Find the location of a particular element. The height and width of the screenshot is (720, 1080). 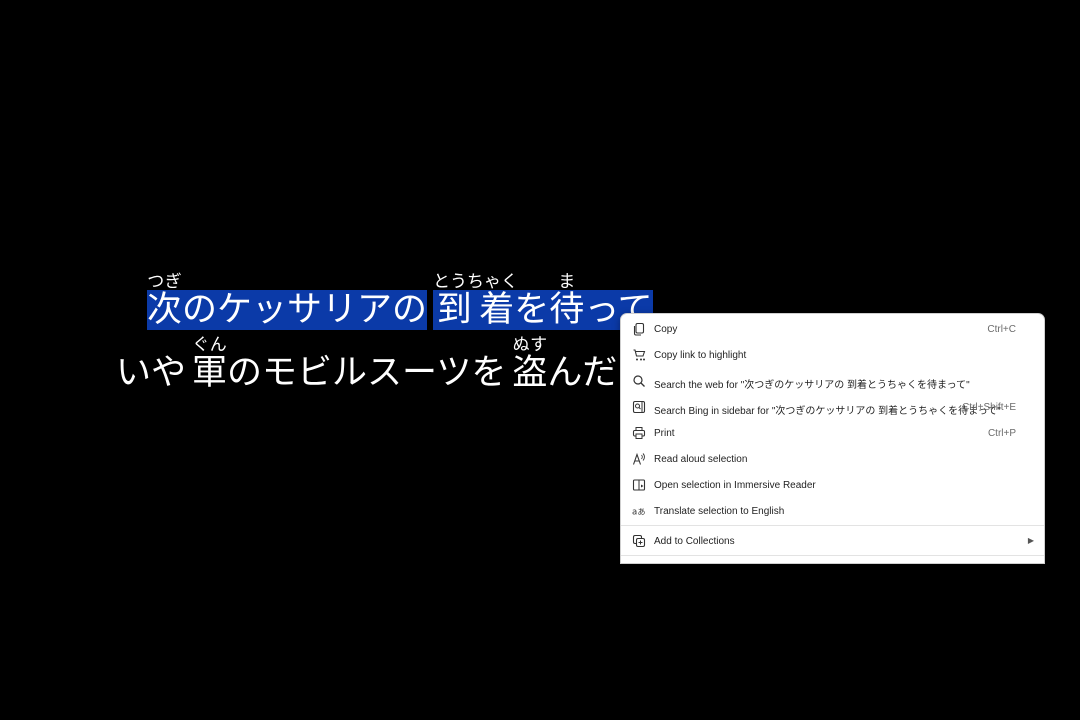

svg-text: a is located at coordinates (634, 513).